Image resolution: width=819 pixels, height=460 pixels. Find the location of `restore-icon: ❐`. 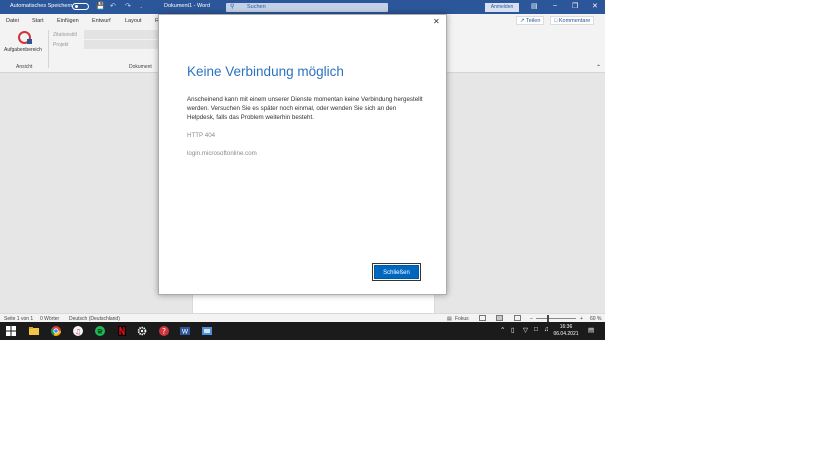

restore-icon: ❐ is located at coordinates (575, 6).